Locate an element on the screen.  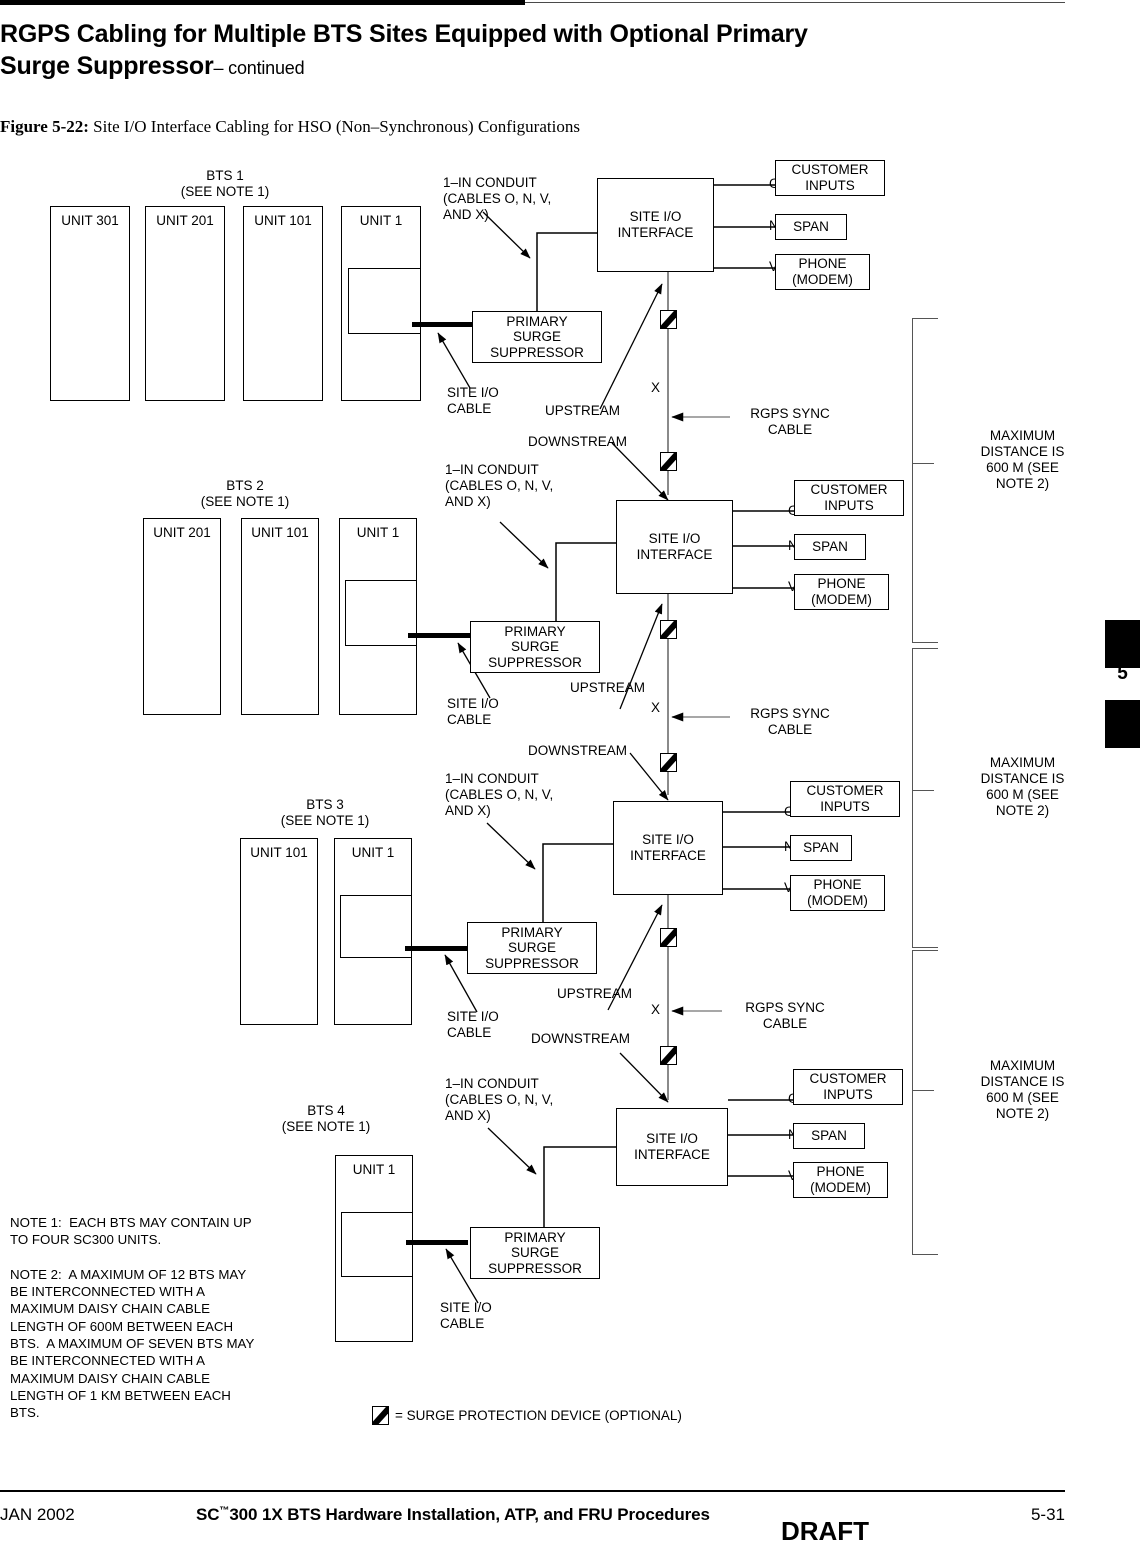
bts-1-site-io-interface: SITE I/O INTERFACE is located at coordinates (655, 225).